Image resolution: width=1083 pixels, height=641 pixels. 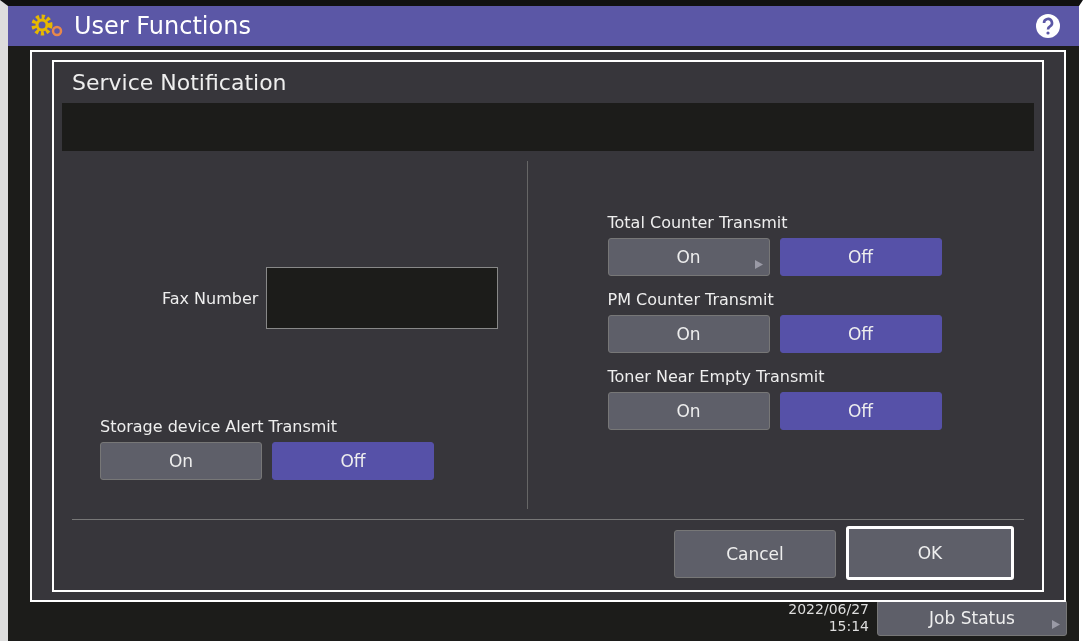 What do you see at coordinates (755, 554) in the screenshot?
I see `cancel-button: Cancel` at bounding box center [755, 554].